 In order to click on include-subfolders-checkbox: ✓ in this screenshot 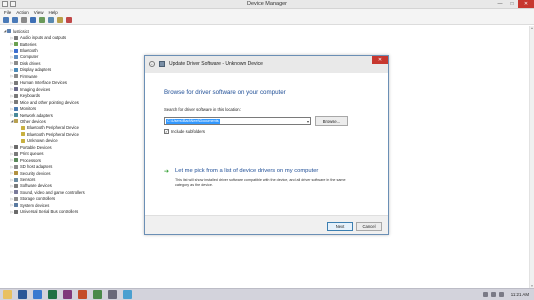, I will do `click(166, 131)`.